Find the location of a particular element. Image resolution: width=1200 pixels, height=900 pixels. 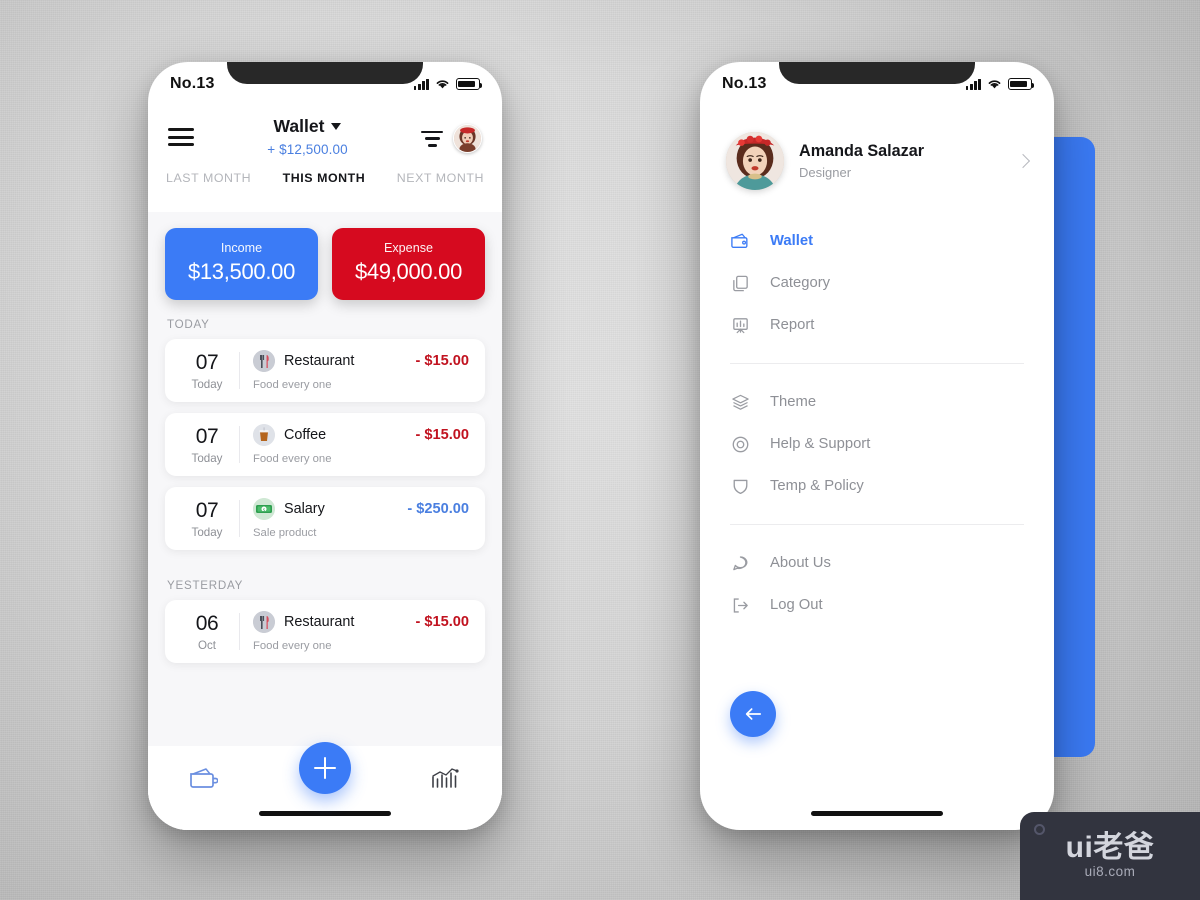

sidebar-item-label: Log Out is located at coordinates (796, 605).